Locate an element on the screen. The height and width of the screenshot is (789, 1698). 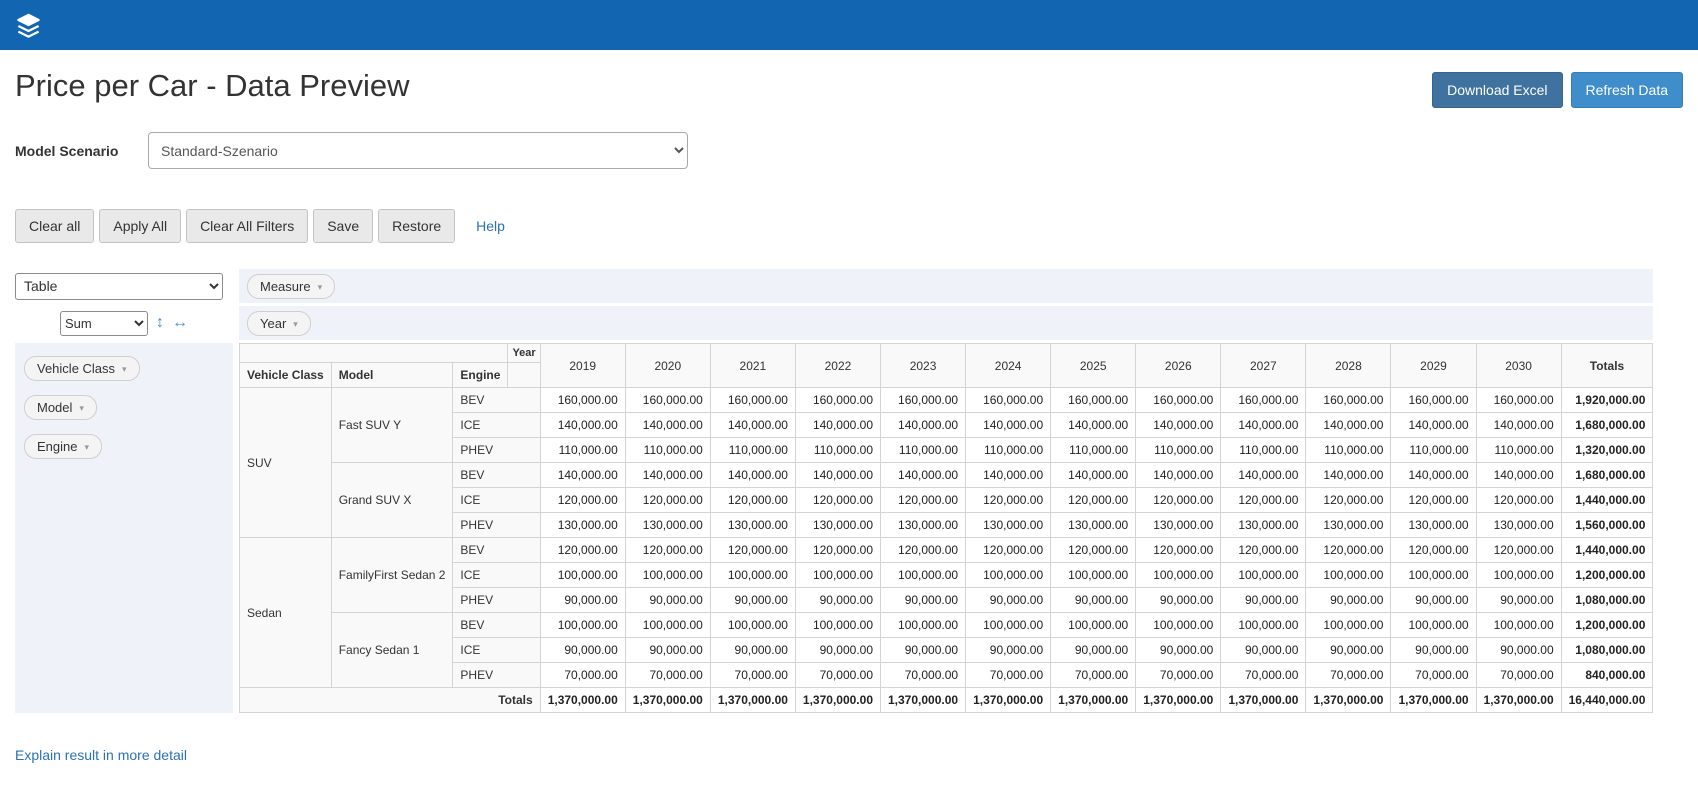
title-actions: Download Excel Refresh Data is located at coordinates (1557, 90).